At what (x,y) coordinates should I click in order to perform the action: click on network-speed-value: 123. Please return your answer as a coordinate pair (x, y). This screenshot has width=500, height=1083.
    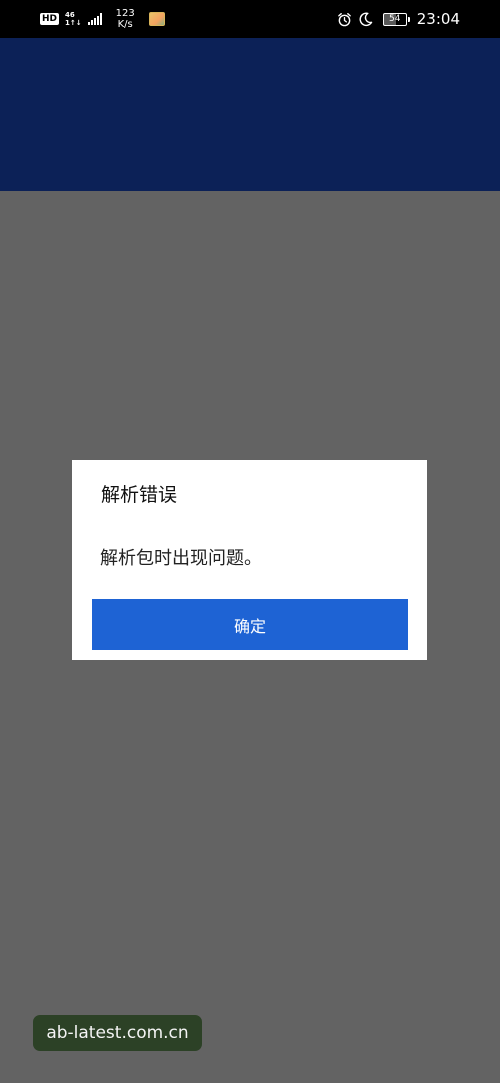
    Looking at the image, I should click on (125, 13).